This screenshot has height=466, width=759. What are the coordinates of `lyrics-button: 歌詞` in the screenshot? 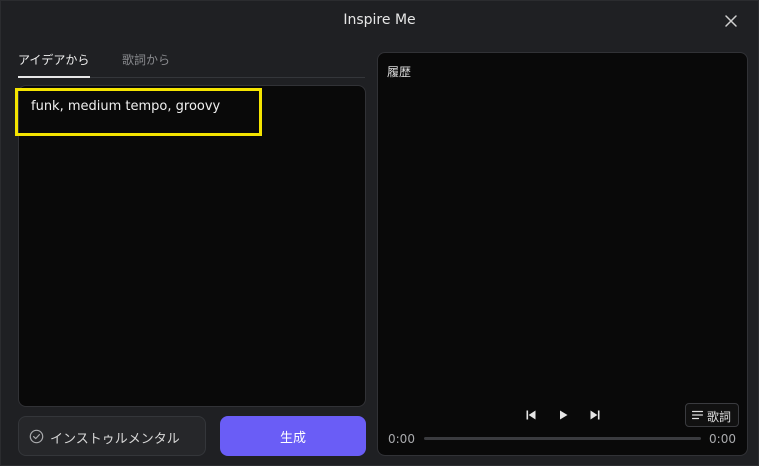 It's located at (712, 415).